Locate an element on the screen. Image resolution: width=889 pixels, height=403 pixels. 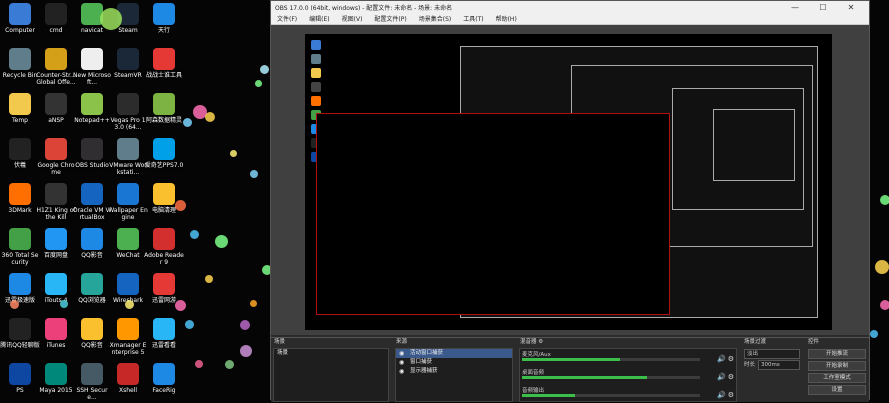
desktop-shortcut-label: Computer is located at coordinates (20, 30).